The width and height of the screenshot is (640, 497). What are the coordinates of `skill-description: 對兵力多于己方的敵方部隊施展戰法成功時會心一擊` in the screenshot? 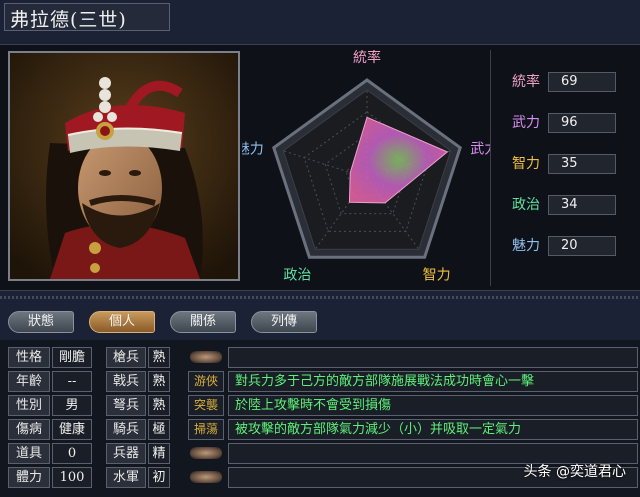 It's located at (433, 381).